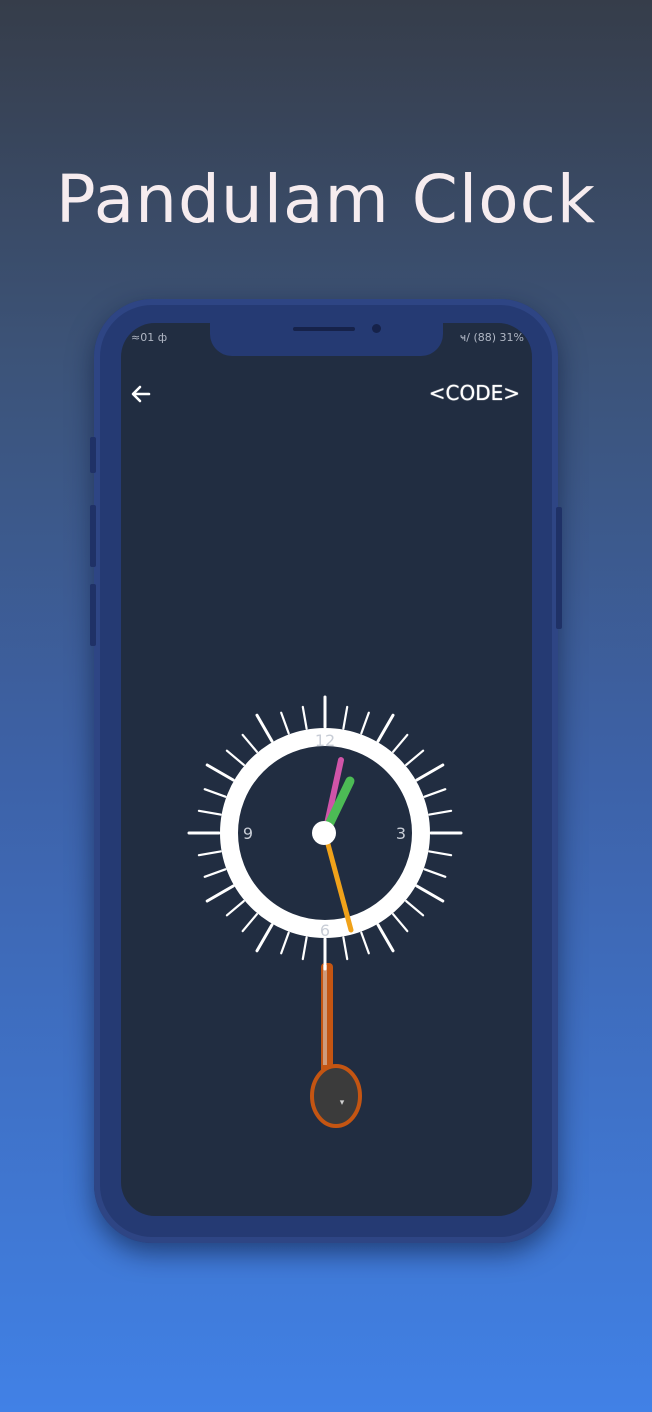 This screenshot has height=1412, width=652. I want to click on phone-side-button-mute, so click(93, 455).